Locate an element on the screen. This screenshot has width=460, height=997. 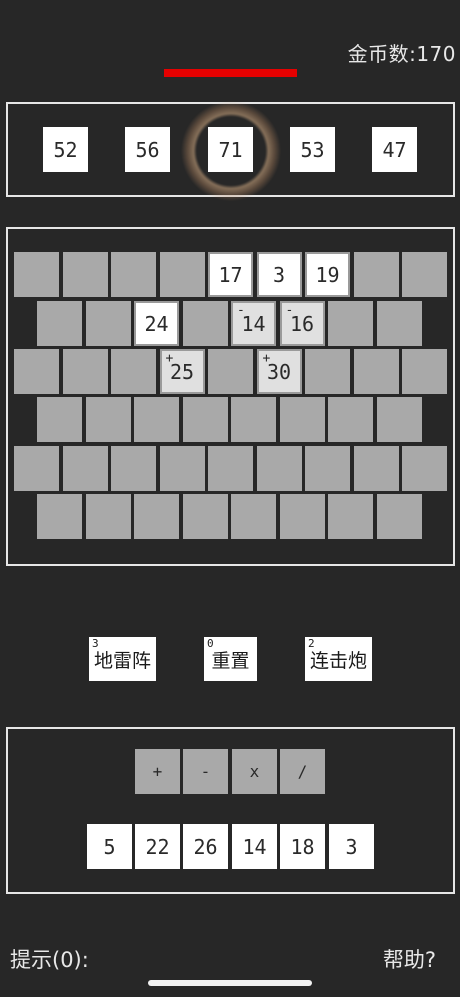
operator-divide-button: / is located at coordinates (302, 771).